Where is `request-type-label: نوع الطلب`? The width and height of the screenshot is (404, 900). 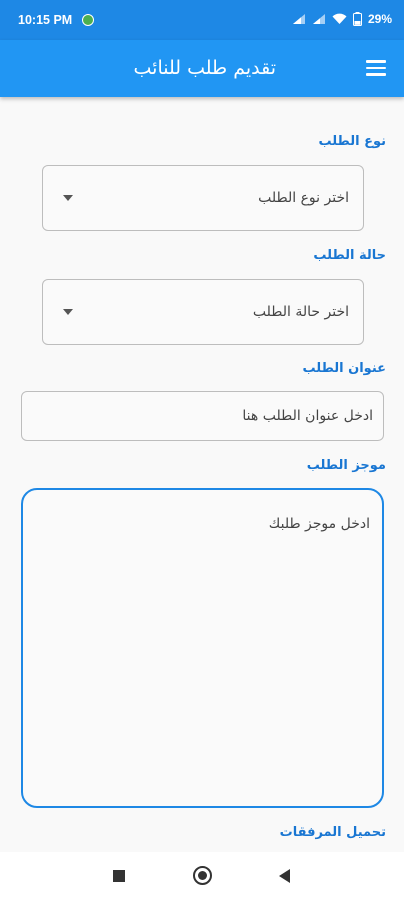 request-type-label: نوع الطلب is located at coordinates (352, 141).